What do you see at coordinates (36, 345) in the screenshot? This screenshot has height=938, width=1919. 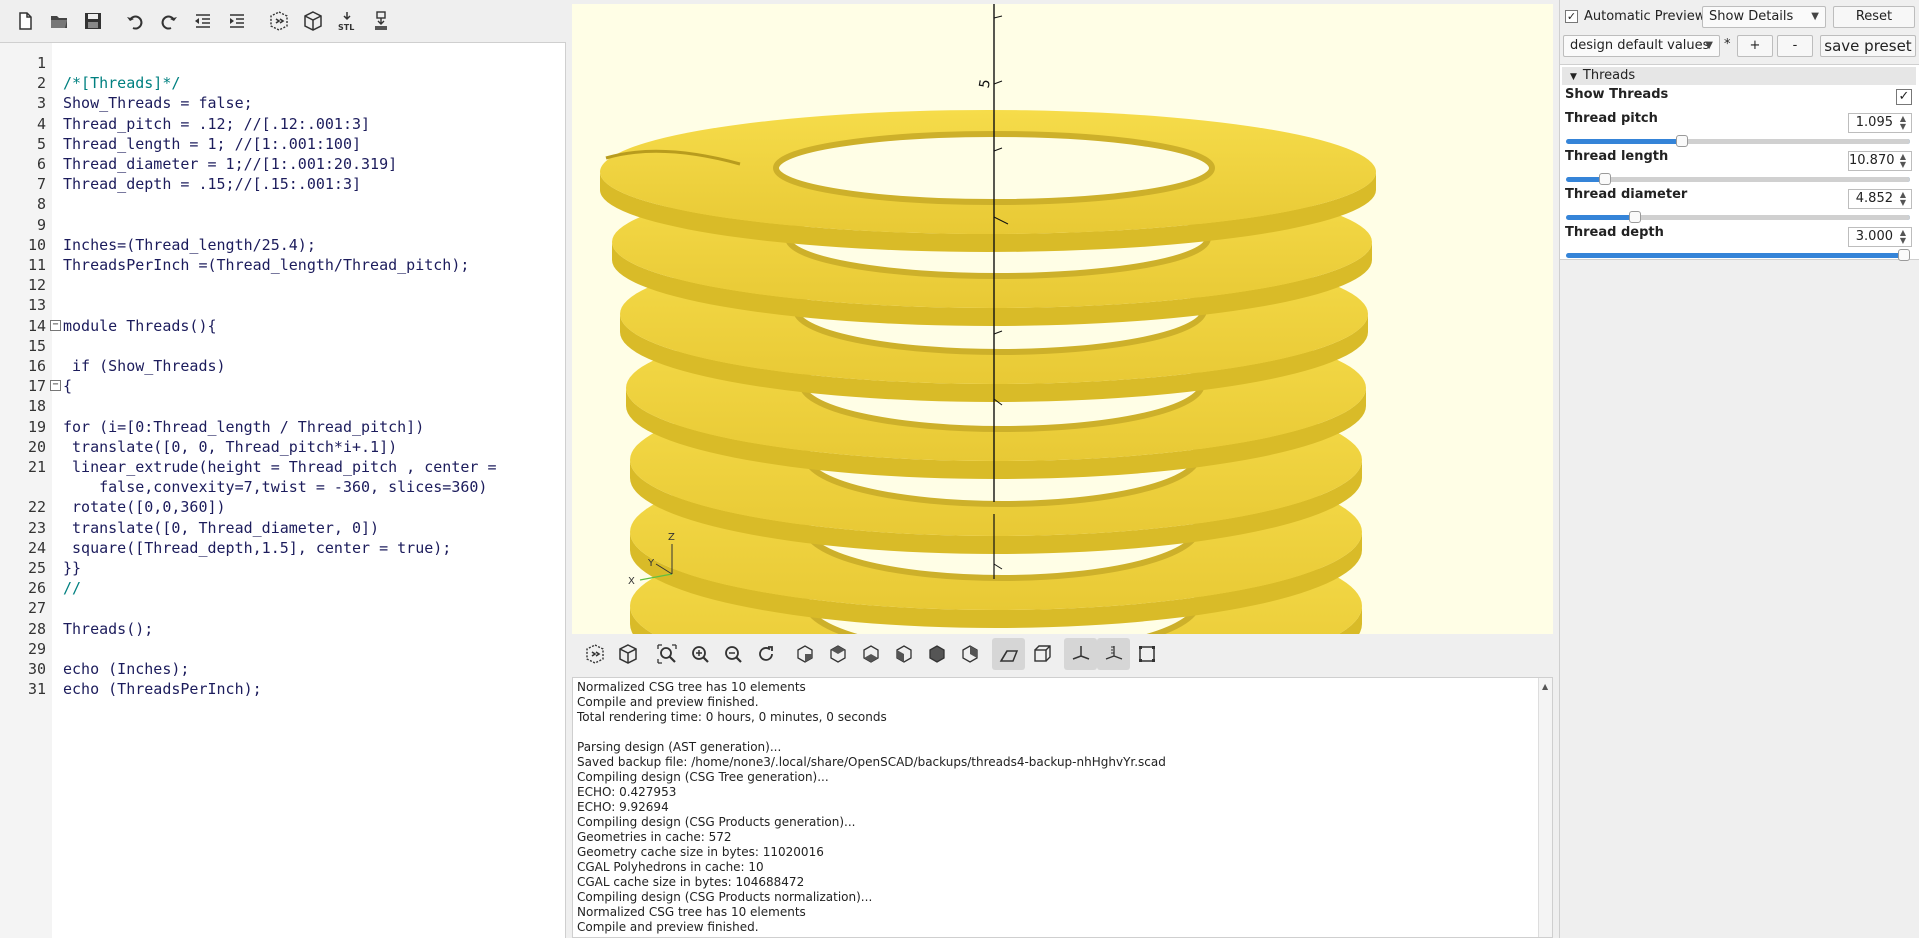 I see `line-number: 15` at bounding box center [36, 345].